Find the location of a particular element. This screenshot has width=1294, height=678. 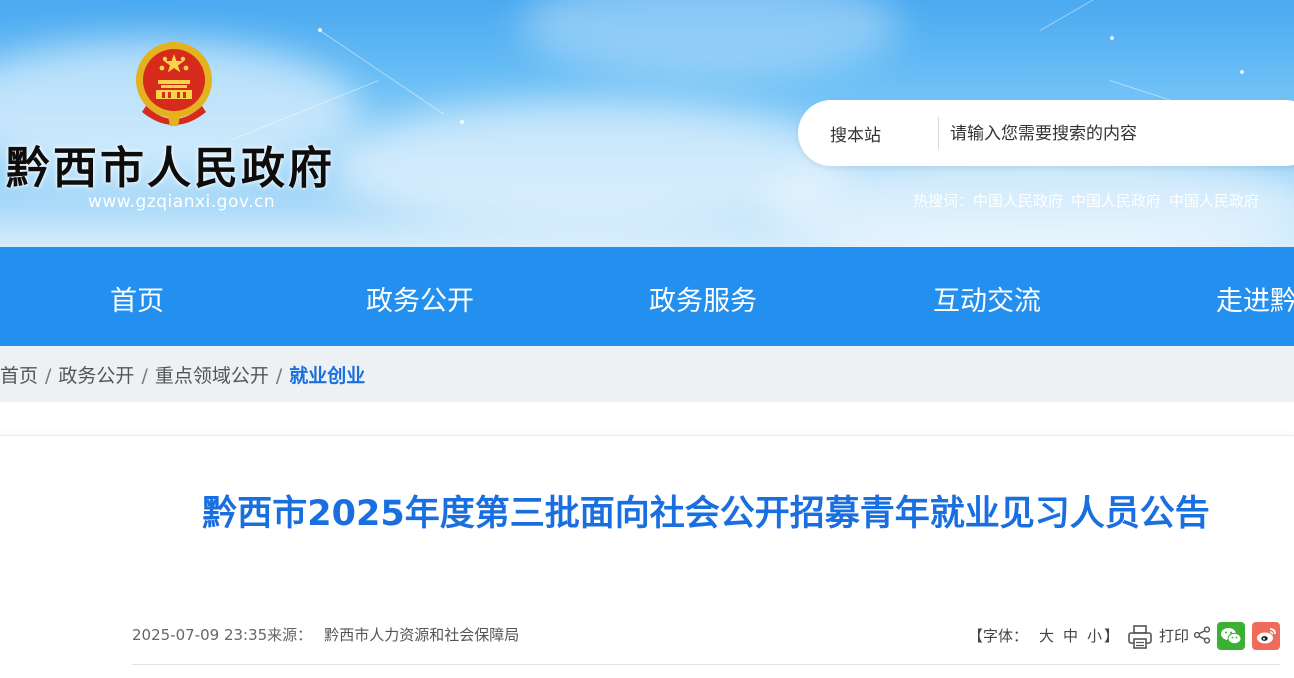

article-title: 黔西市2025年度第三批面向社会公开招募青年就业见习人员公告 is located at coordinates (706, 514).